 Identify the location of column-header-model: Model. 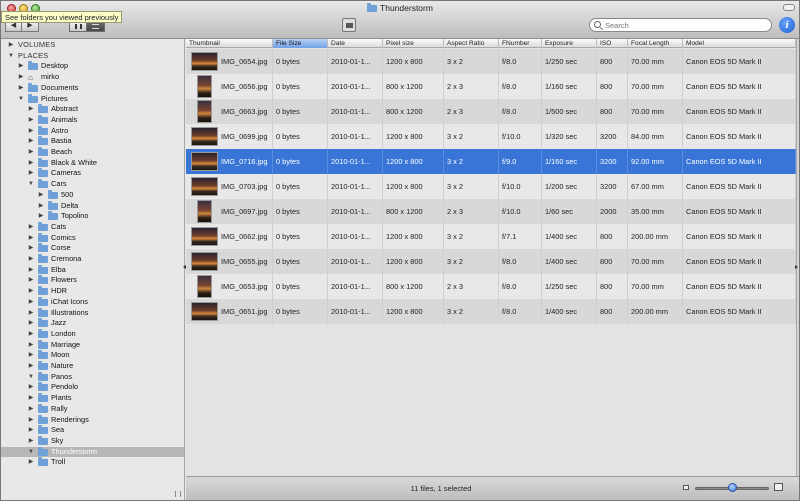
(739, 43).